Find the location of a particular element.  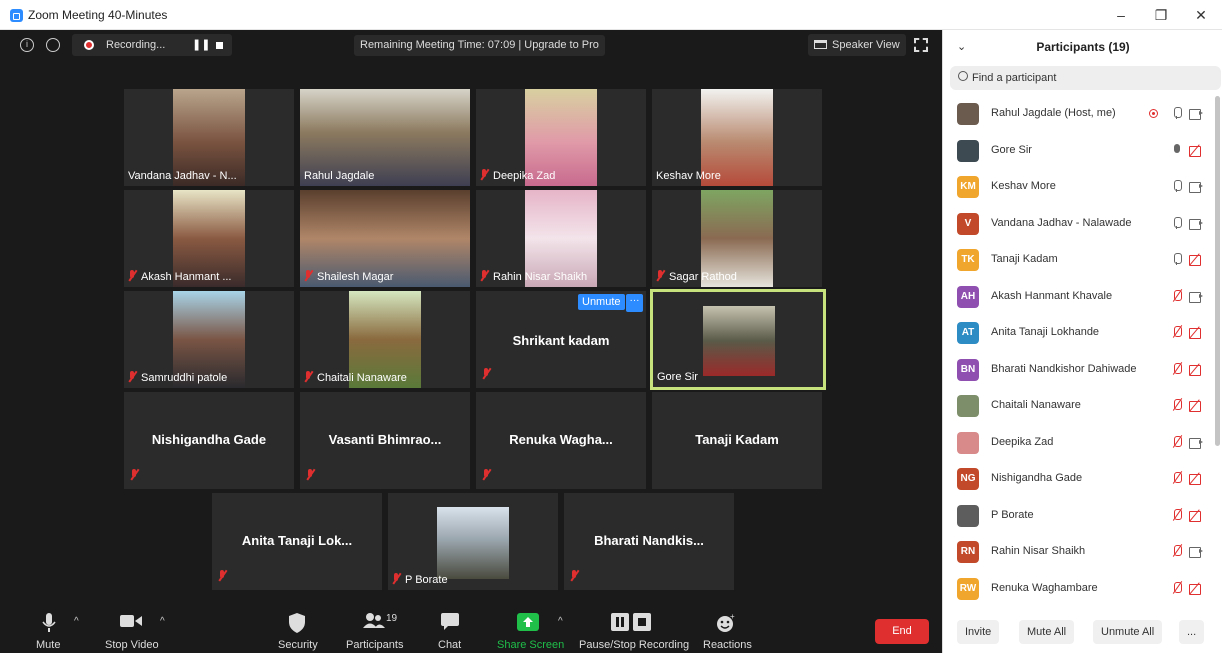

participant-row: P Borate is located at coordinates (1079, 516).